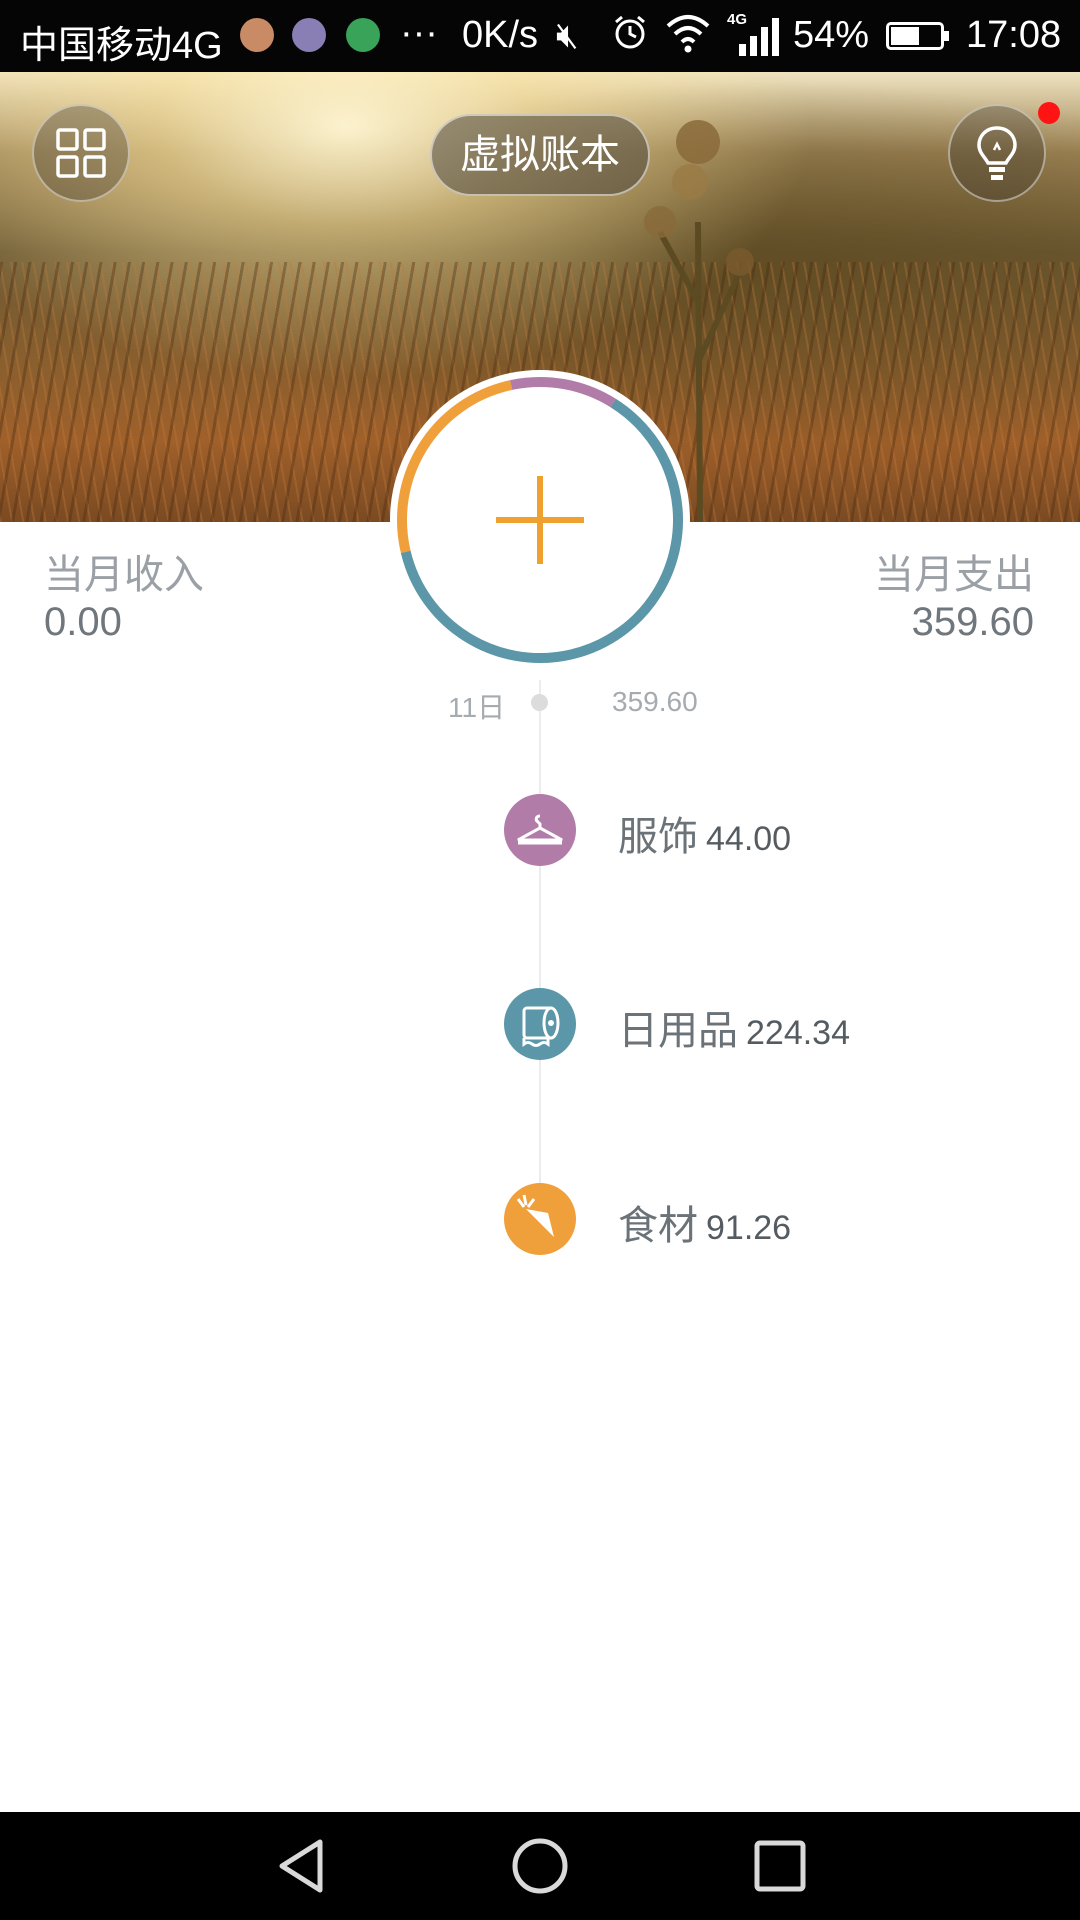 The height and width of the screenshot is (1920, 1080). I want to click on book-switcher-button: 虚拟账本, so click(540, 155).